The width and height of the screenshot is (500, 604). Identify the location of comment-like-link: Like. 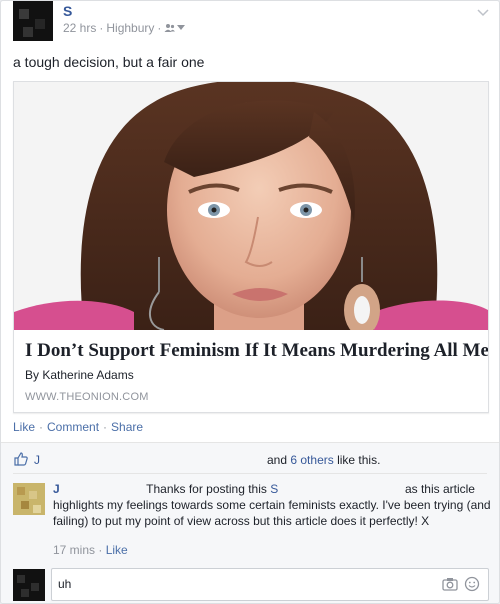
(117, 550).